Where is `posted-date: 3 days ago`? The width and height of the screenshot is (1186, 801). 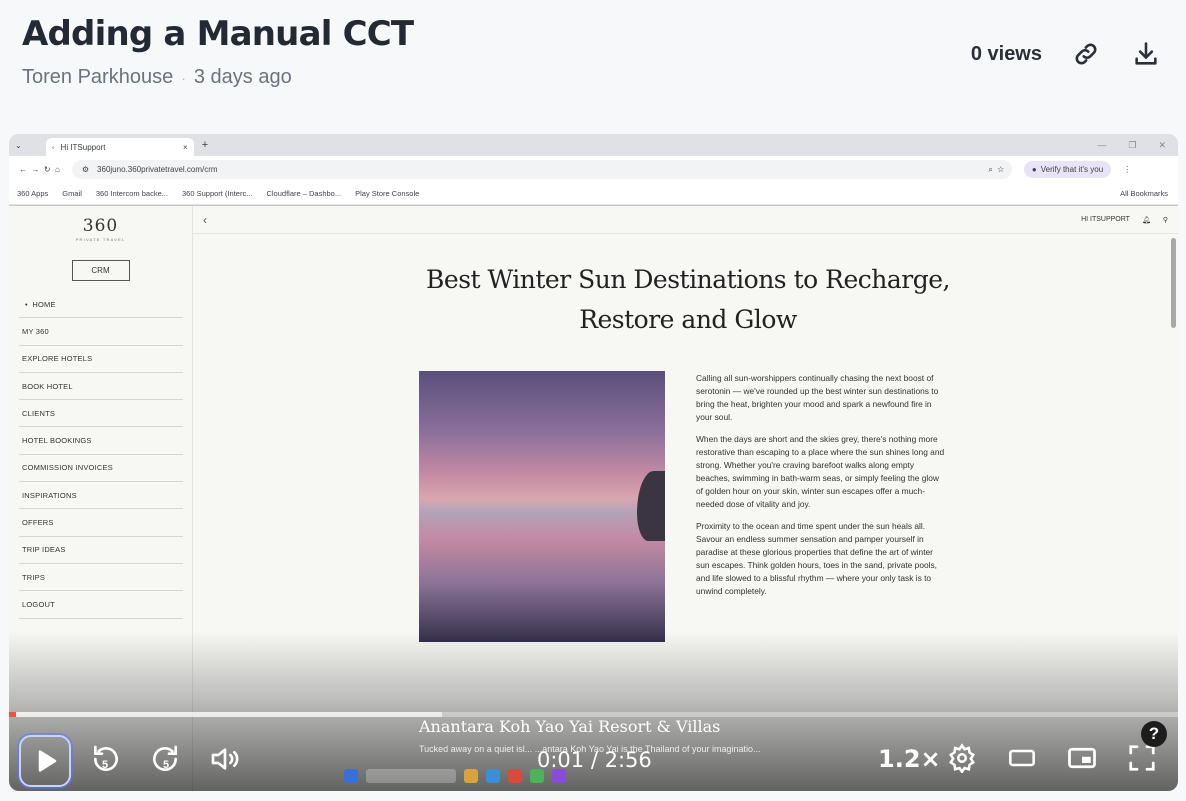
posted-date: 3 days ago is located at coordinates (242, 77).